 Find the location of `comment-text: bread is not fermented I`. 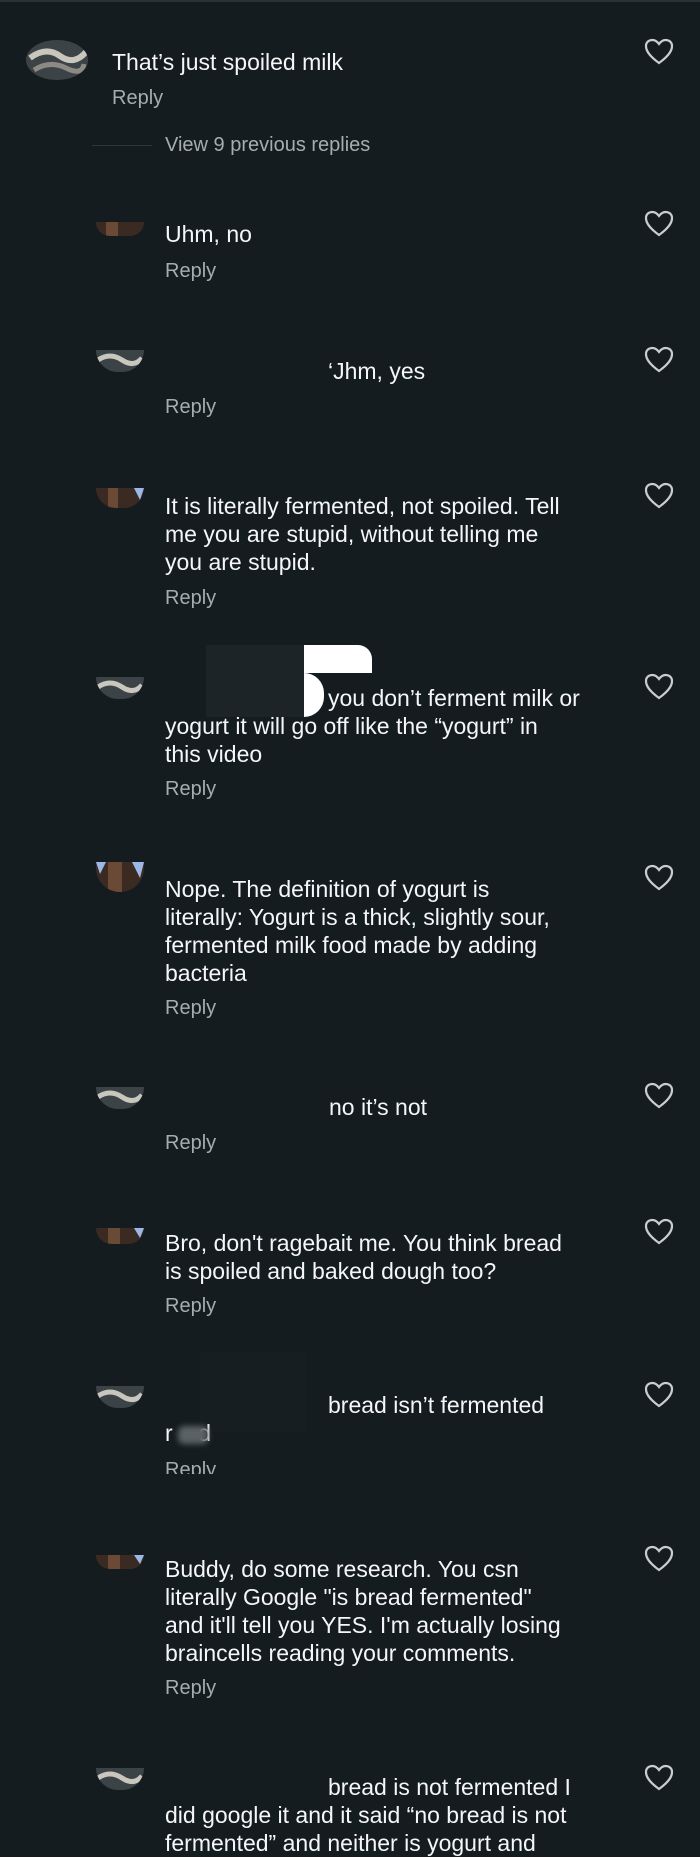

comment-text: bread is not fermented I is located at coordinates (449, 1787).